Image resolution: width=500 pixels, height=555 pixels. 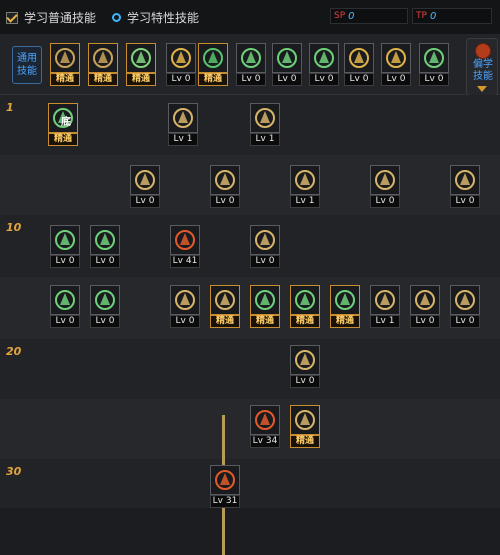 I want to click on skill-level-badge: Lv 41, so click(x=185, y=261).